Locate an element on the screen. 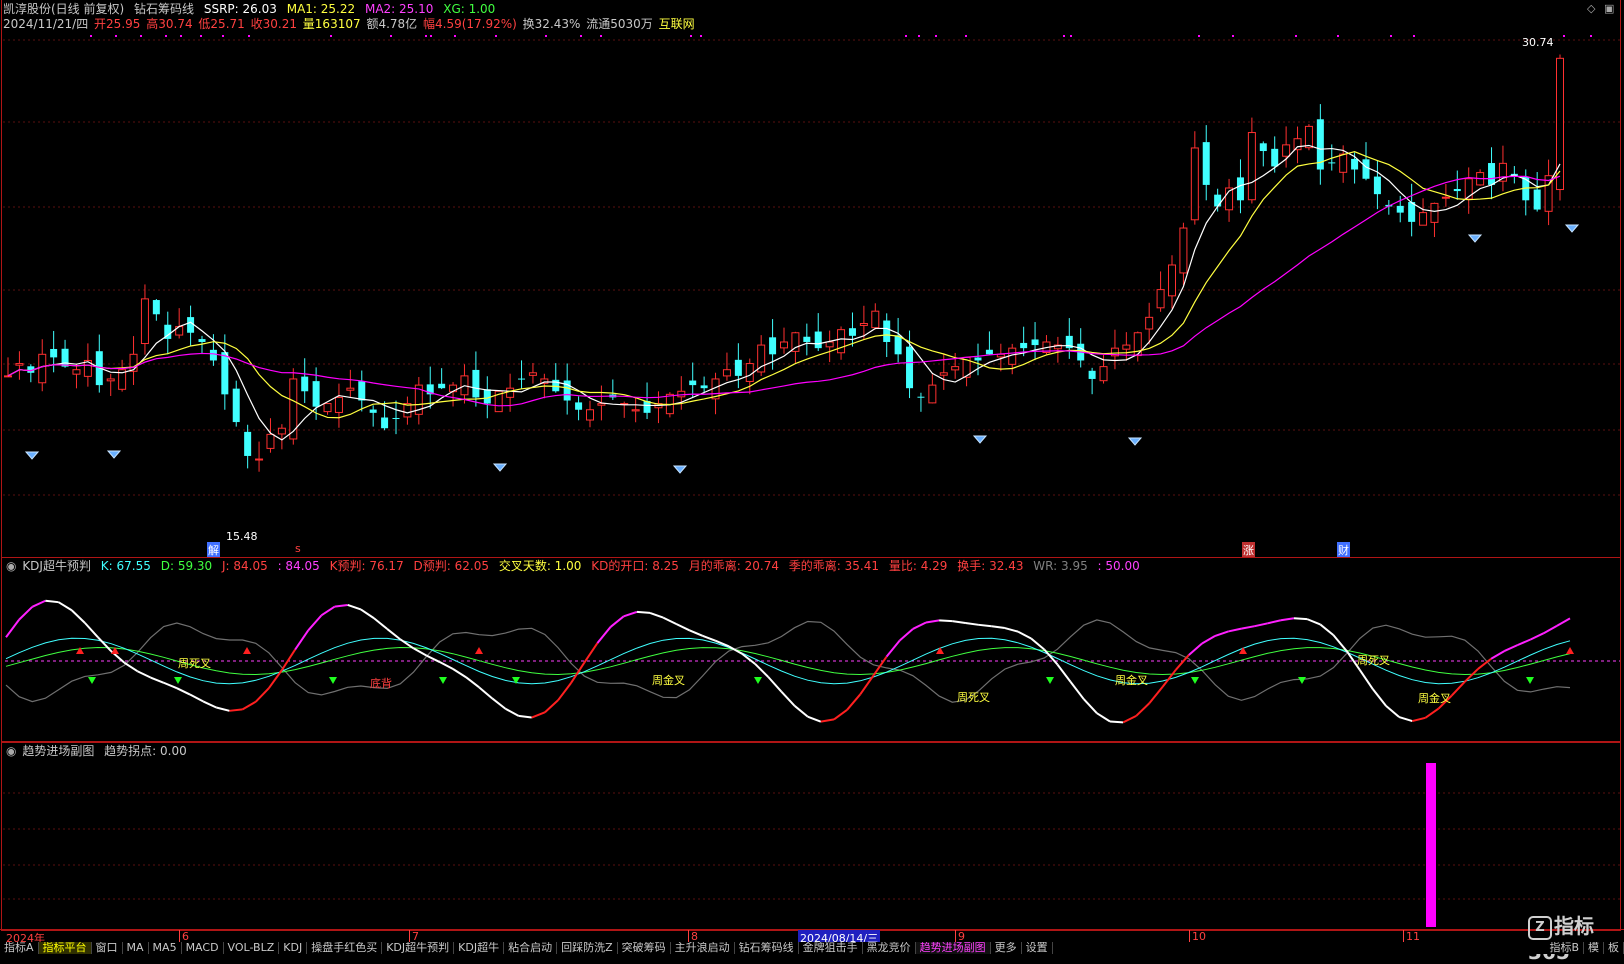 Image resolution: width=1624 pixels, height=964 pixels. tab-12: 回踩防洗Z is located at coordinates (587, 948).